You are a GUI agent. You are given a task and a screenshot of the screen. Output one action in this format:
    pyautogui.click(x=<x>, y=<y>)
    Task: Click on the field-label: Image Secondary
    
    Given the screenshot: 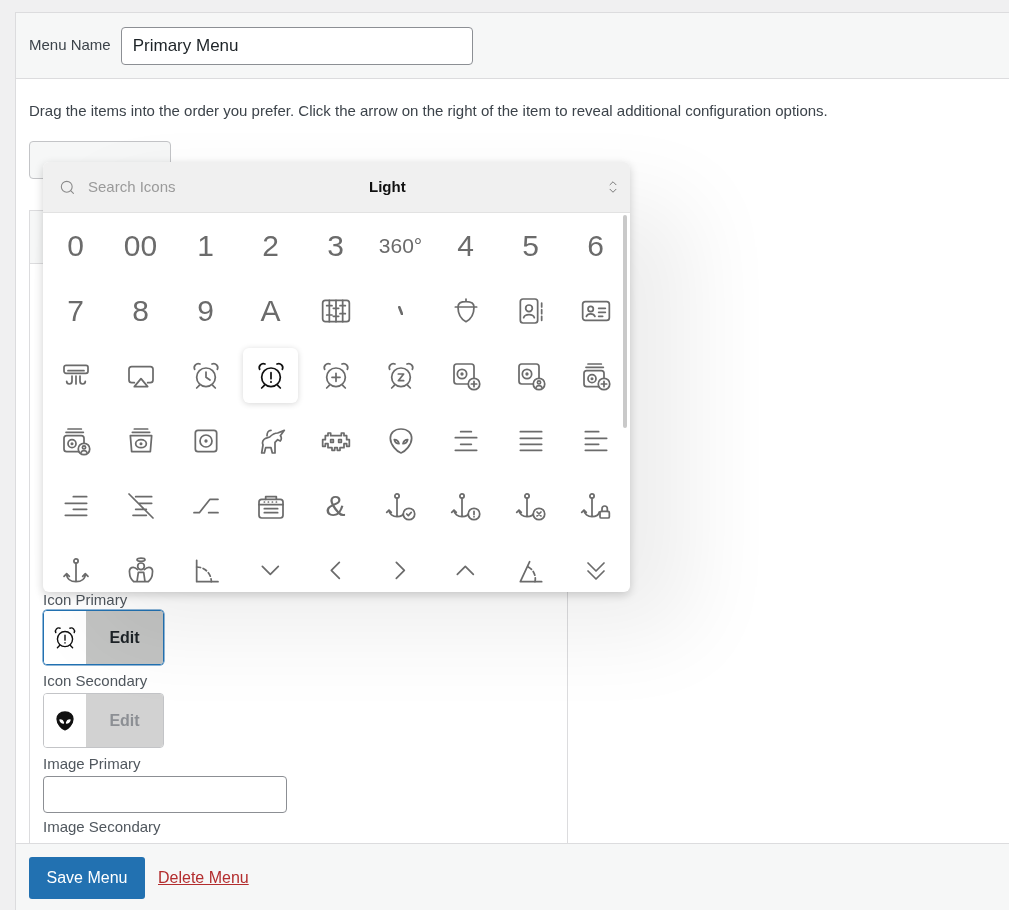 What is the action you would take?
    pyautogui.click(x=102, y=827)
    